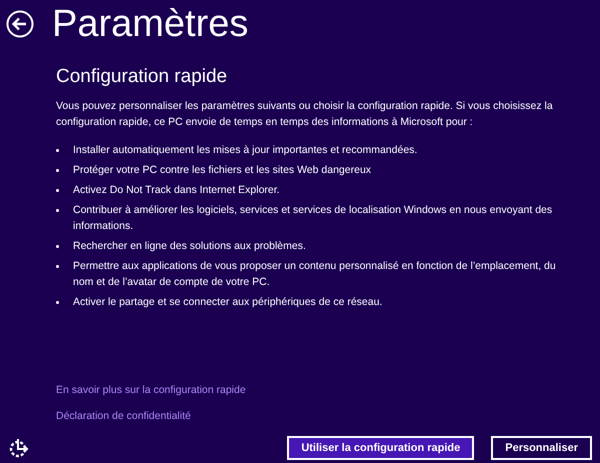 The image size is (600, 463). Describe the element at coordinates (19, 448) in the screenshot. I see `ease-of-access-icon` at that location.